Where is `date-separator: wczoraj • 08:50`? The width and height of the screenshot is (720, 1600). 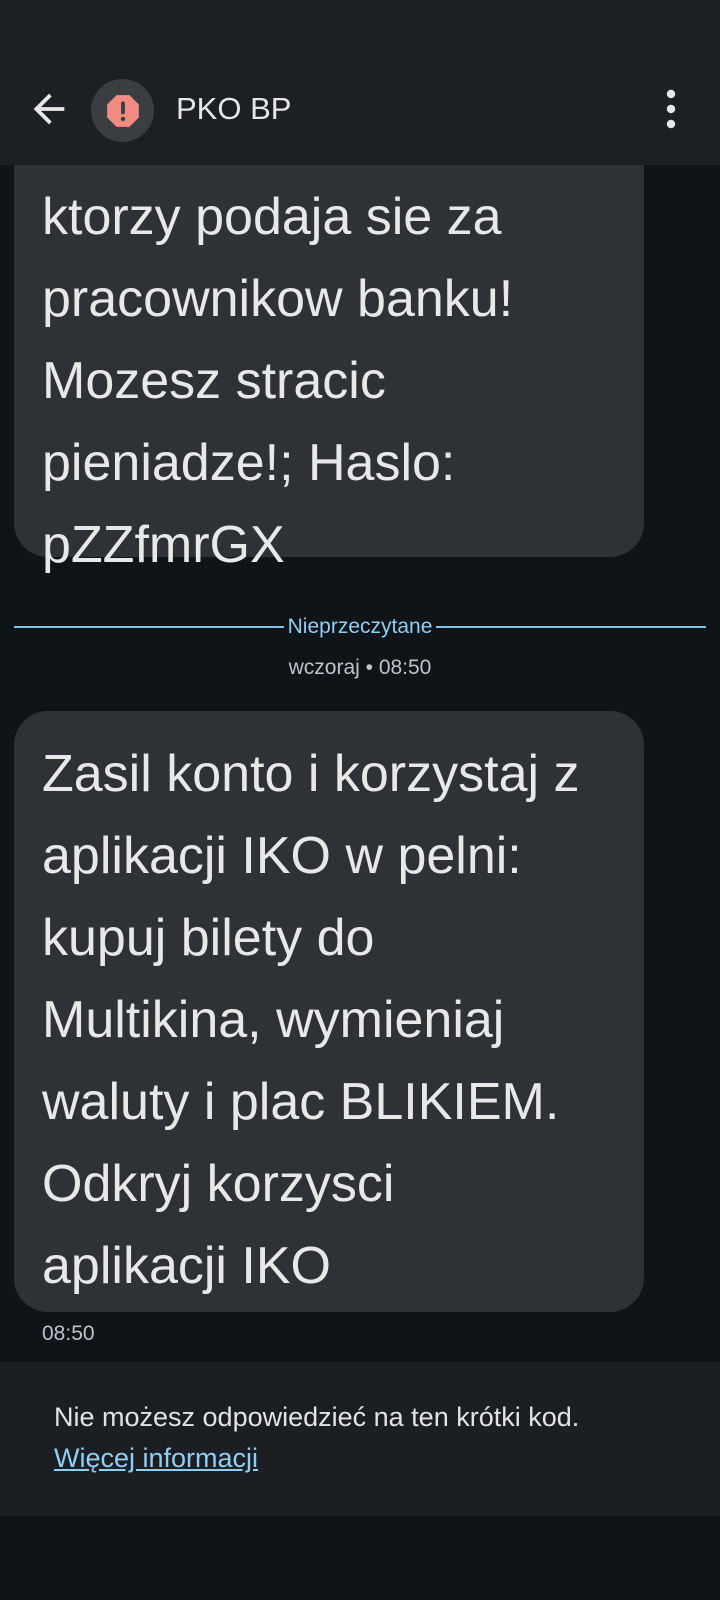 date-separator: wczoraj • 08:50 is located at coordinates (360, 667).